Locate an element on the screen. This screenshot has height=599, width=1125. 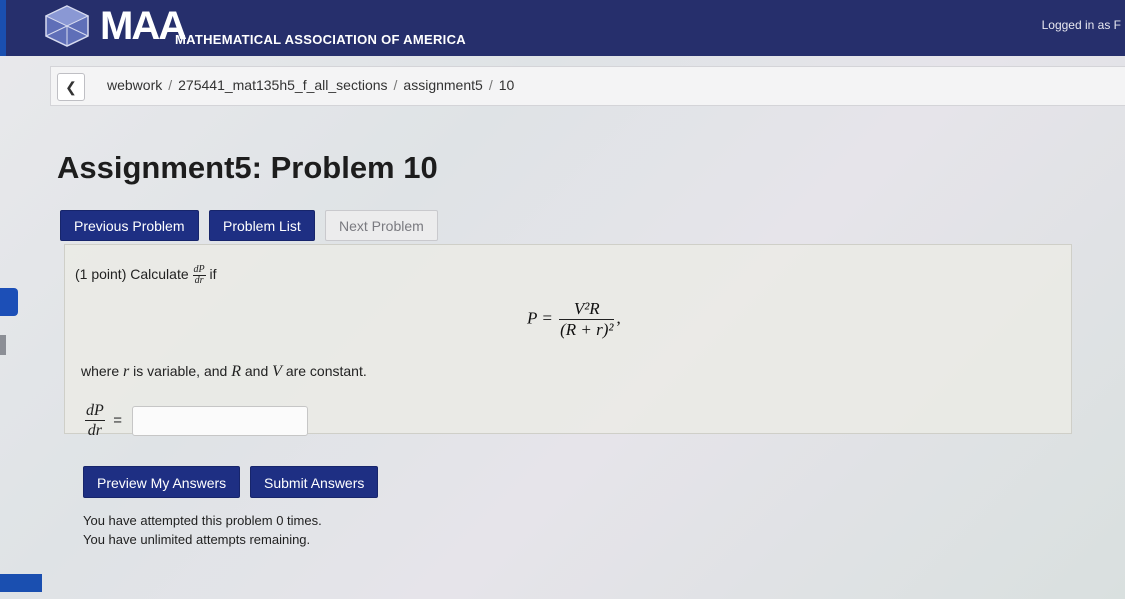
remaining-status: You have unlimited attempts remaining. is located at coordinates (197, 539).